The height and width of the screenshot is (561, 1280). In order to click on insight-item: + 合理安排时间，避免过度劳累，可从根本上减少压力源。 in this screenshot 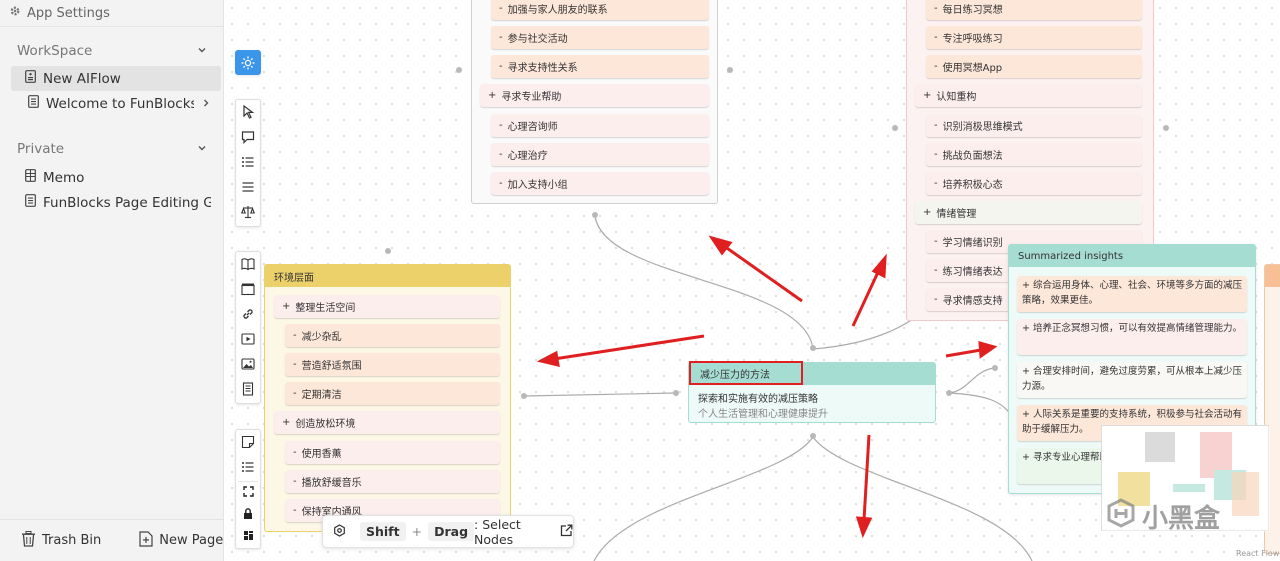, I will do `click(1132, 380)`.